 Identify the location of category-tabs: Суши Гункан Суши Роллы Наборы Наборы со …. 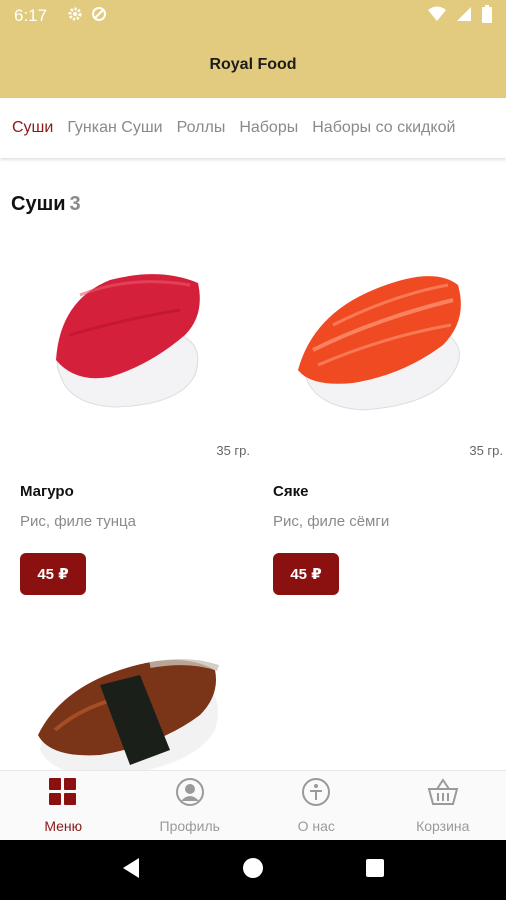
(253, 128).